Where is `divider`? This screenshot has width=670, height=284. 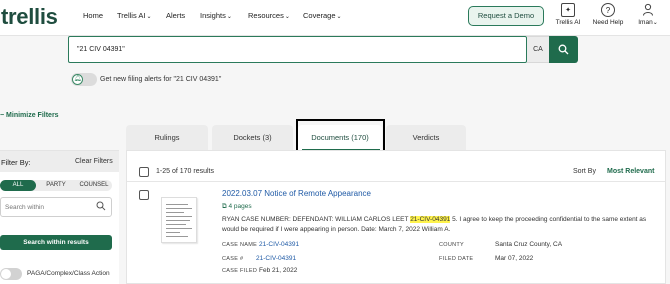 divider is located at coordinates (396, 181).